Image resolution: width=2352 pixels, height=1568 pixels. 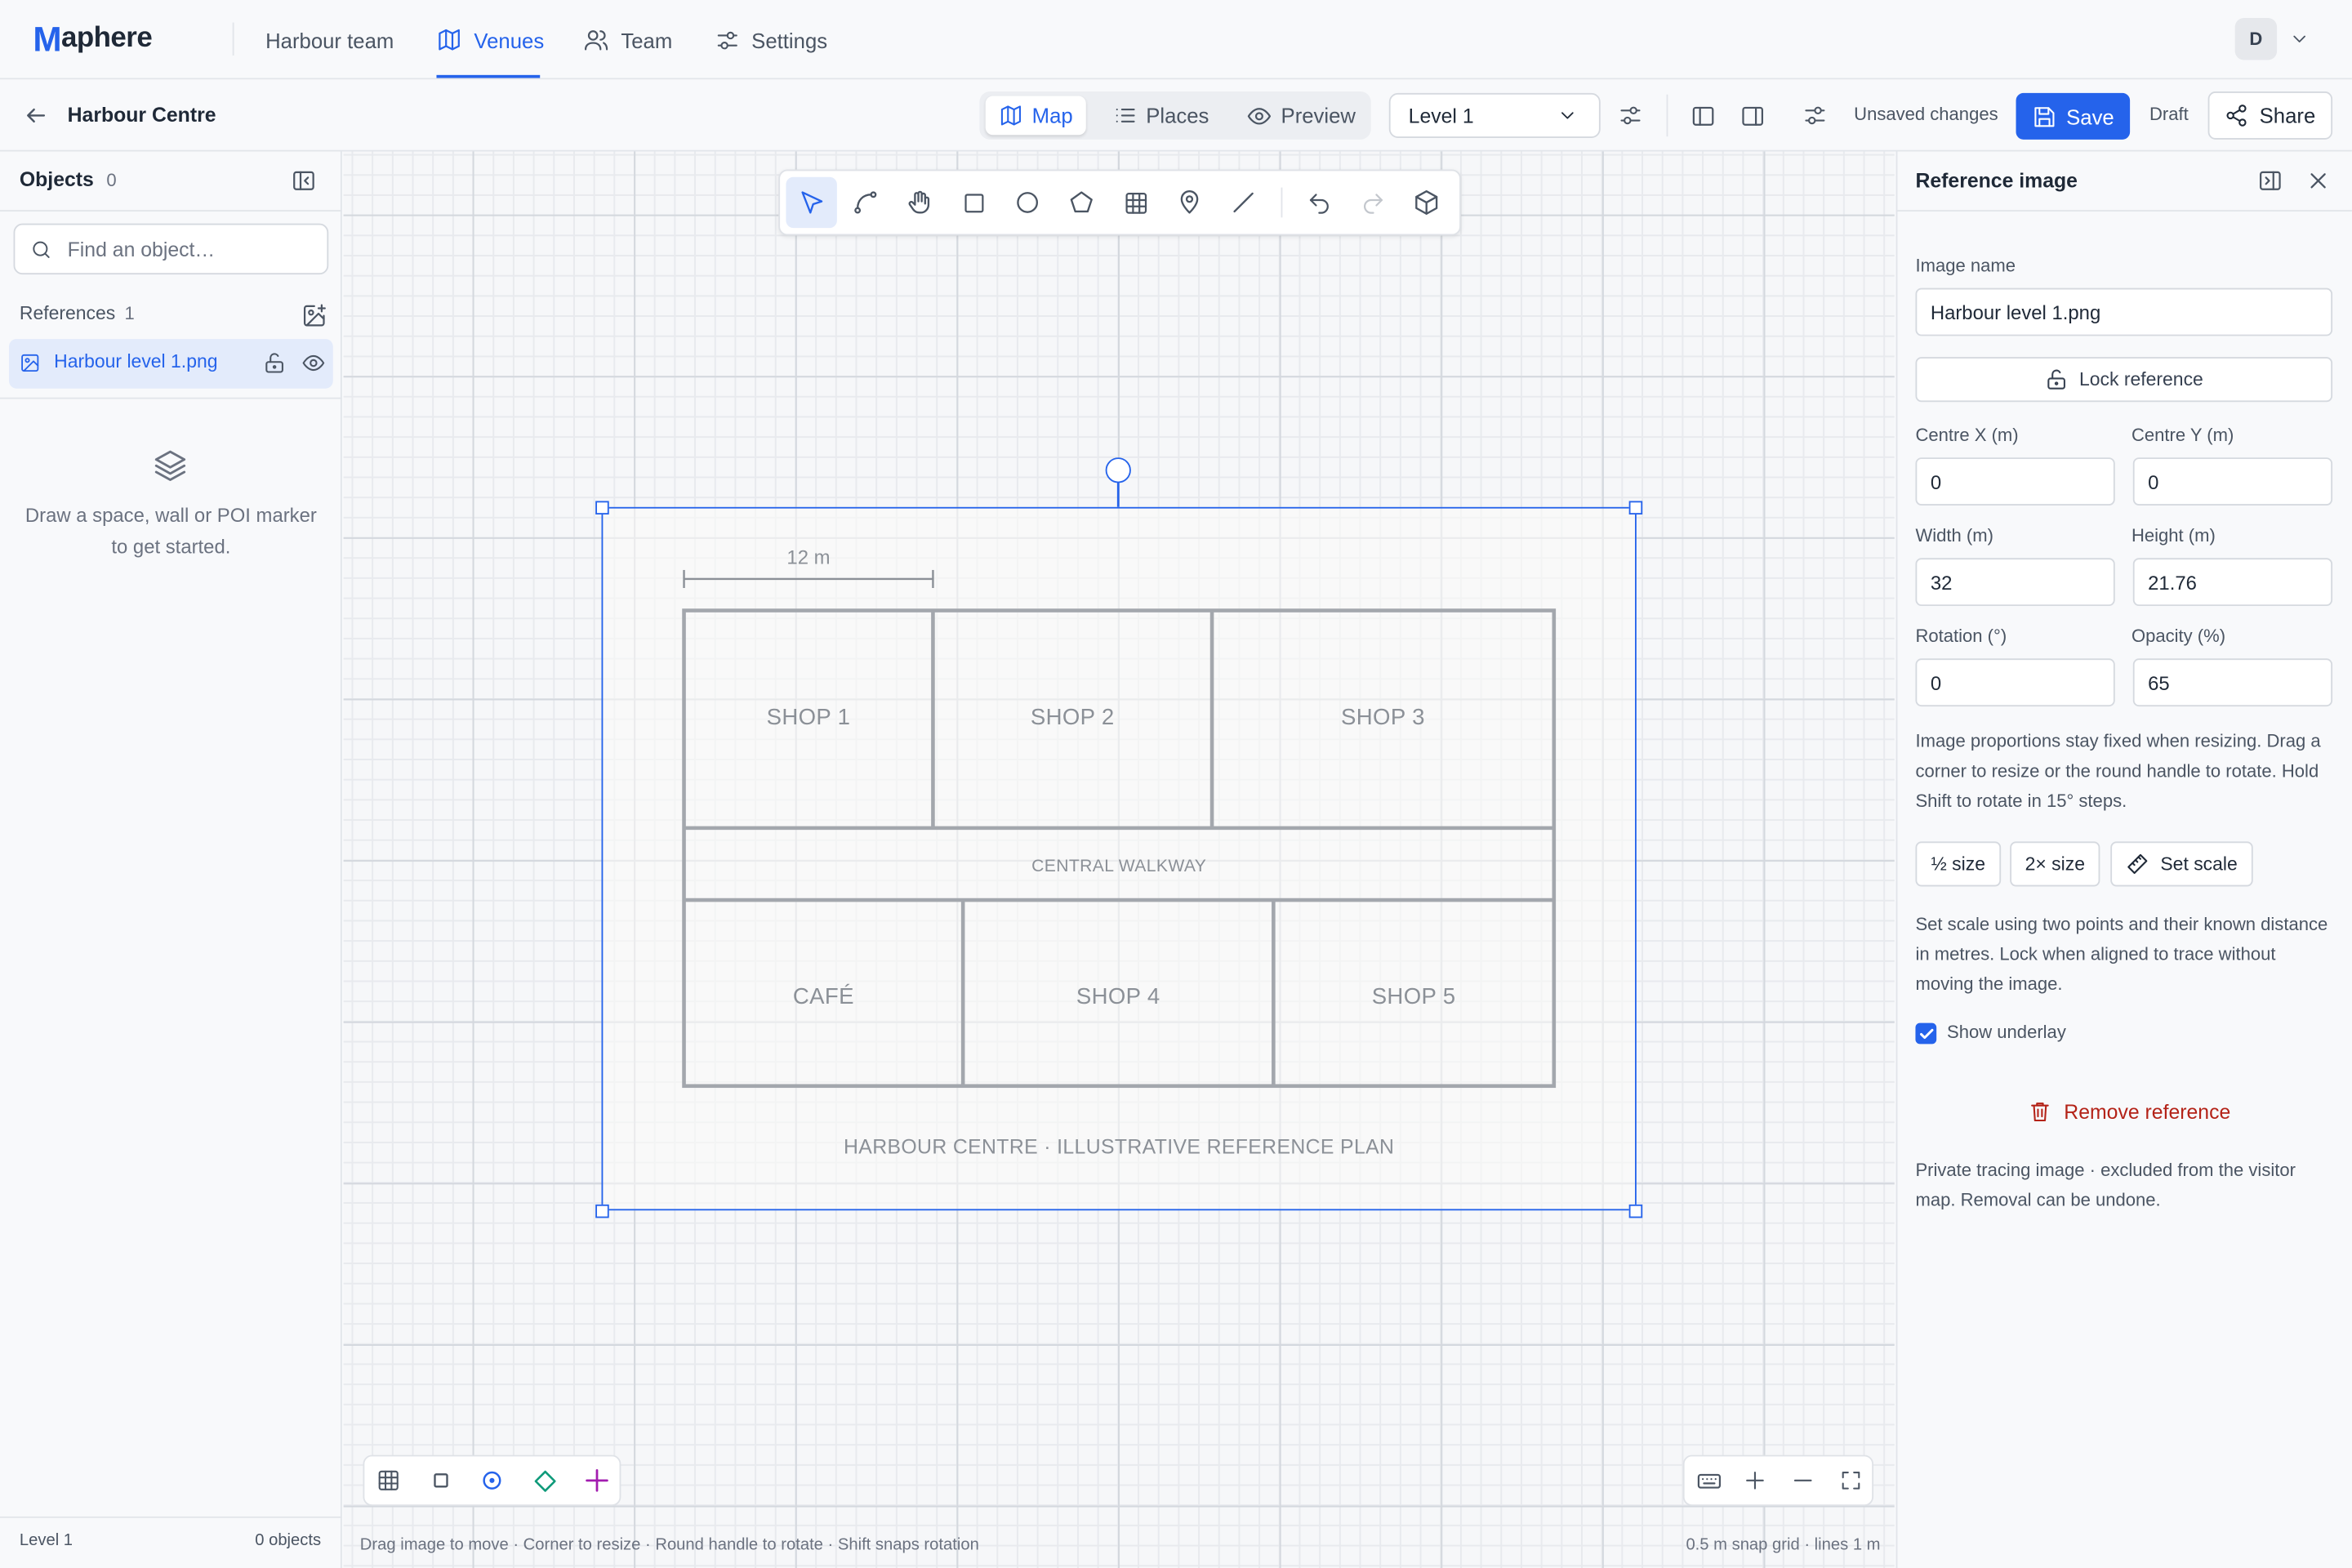 What do you see at coordinates (2299, 39) in the screenshot?
I see `account-menu-button` at bounding box center [2299, 39].